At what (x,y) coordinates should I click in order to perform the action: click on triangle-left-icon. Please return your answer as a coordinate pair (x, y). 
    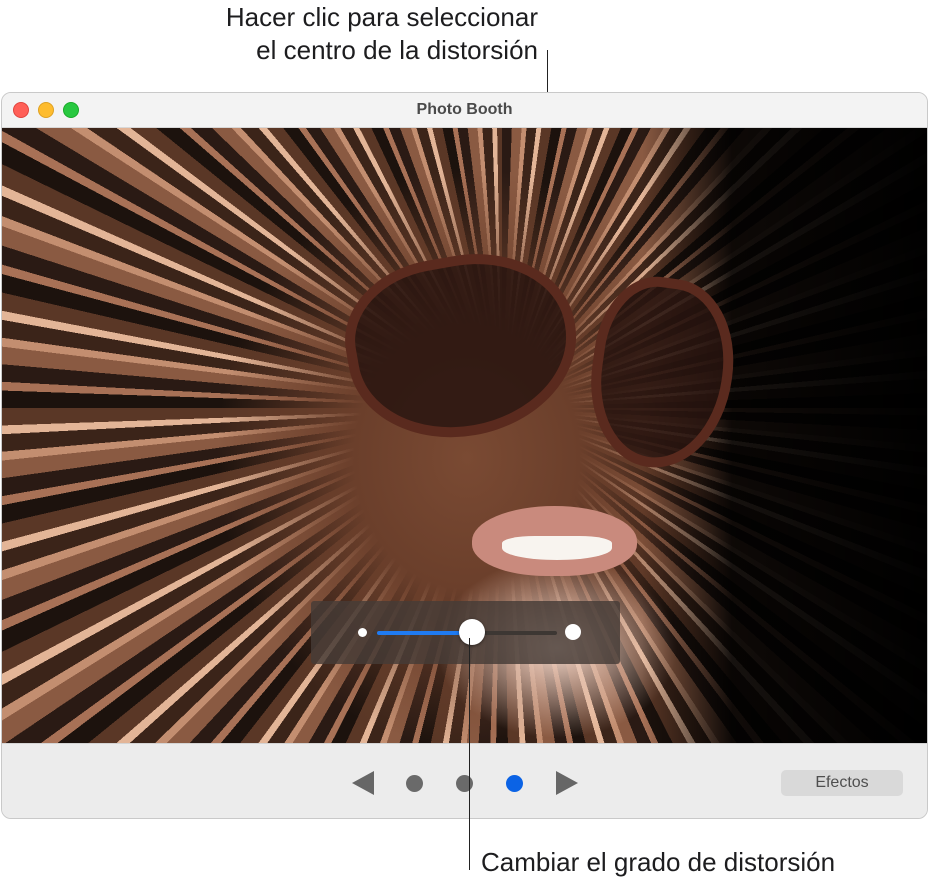
    Looking at the image, I should click on (363, 783).